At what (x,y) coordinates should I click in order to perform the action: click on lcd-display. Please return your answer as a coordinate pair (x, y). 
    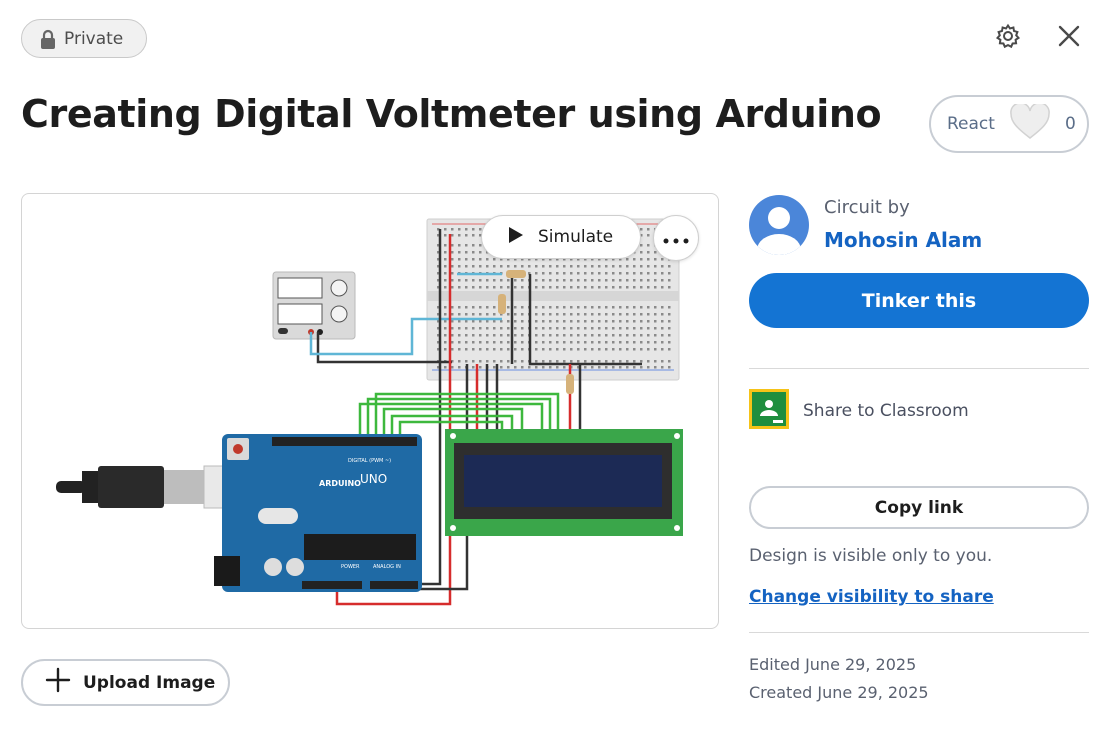
    Looking at the image, I should click on (564, 482).